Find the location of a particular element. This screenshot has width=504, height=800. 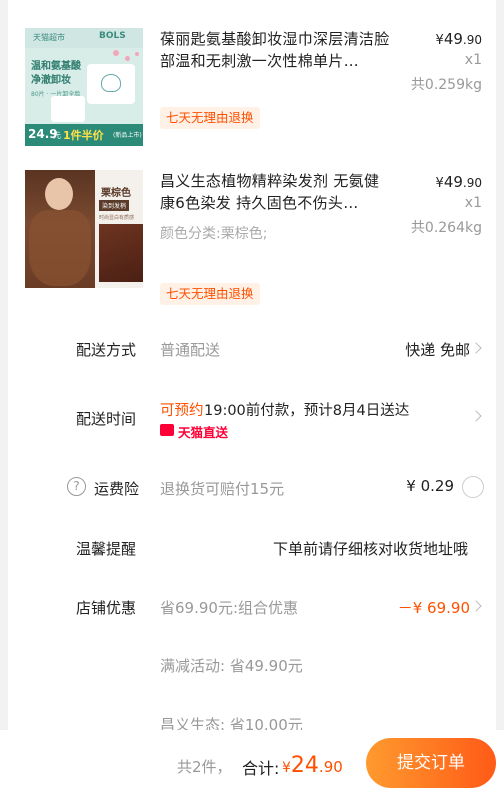

product-weight: 共0.259kg is located at coordinates (446, 85).